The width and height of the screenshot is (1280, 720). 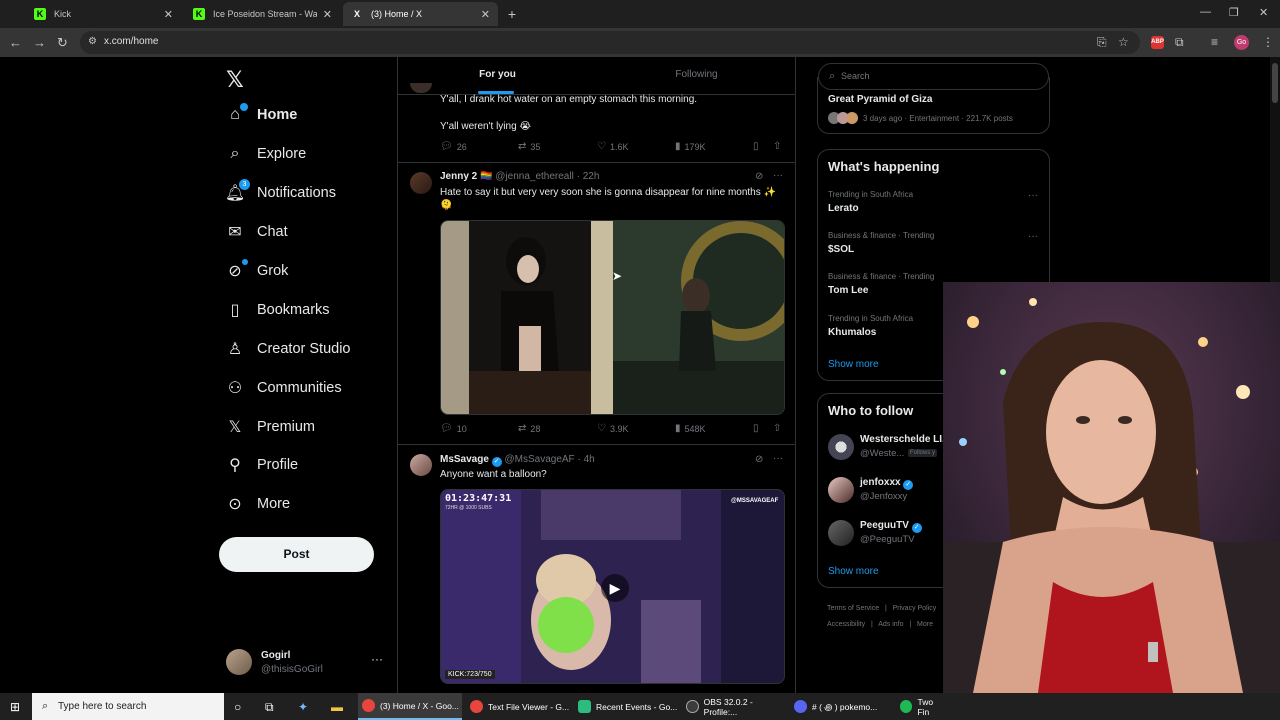 What do you see at coordinates (539, 459) in the screenshot?
I see `author-handle: @MsSavageAF` at bounding box center [539, 459].